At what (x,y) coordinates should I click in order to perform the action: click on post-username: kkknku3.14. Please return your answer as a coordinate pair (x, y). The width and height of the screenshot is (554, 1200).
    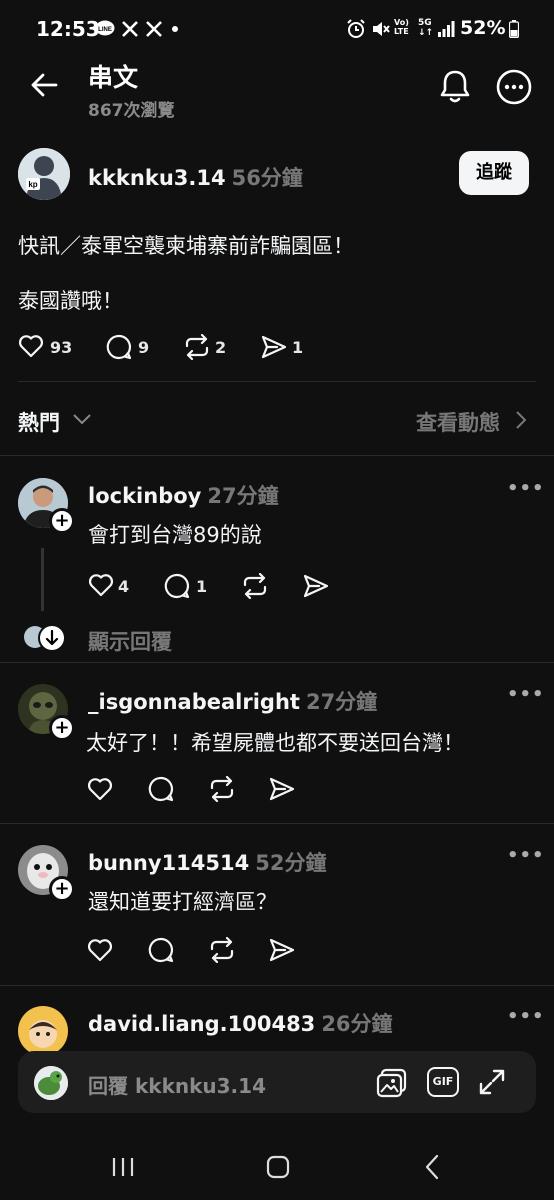
    Looking at the image, I should click on (157, 178).